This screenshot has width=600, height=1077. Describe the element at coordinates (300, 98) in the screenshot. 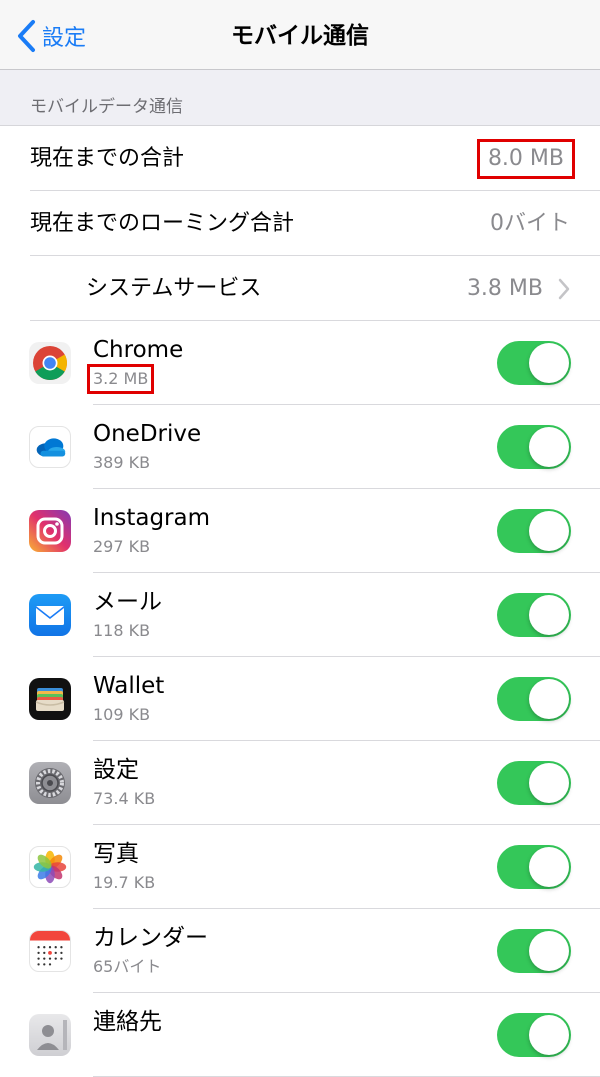

I see `section-header: モバイルデータ通信` at that location.